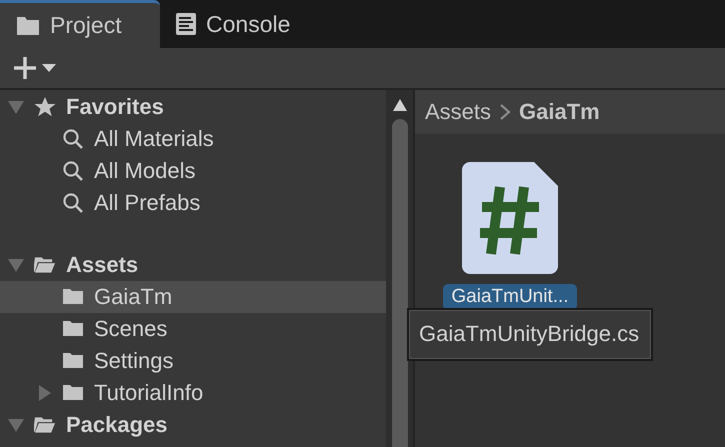 This screenshot has width=725, height=447. Describe the element at coordinates (193, 361) in the screenshot. I see `tree-item: Settings` at that location.